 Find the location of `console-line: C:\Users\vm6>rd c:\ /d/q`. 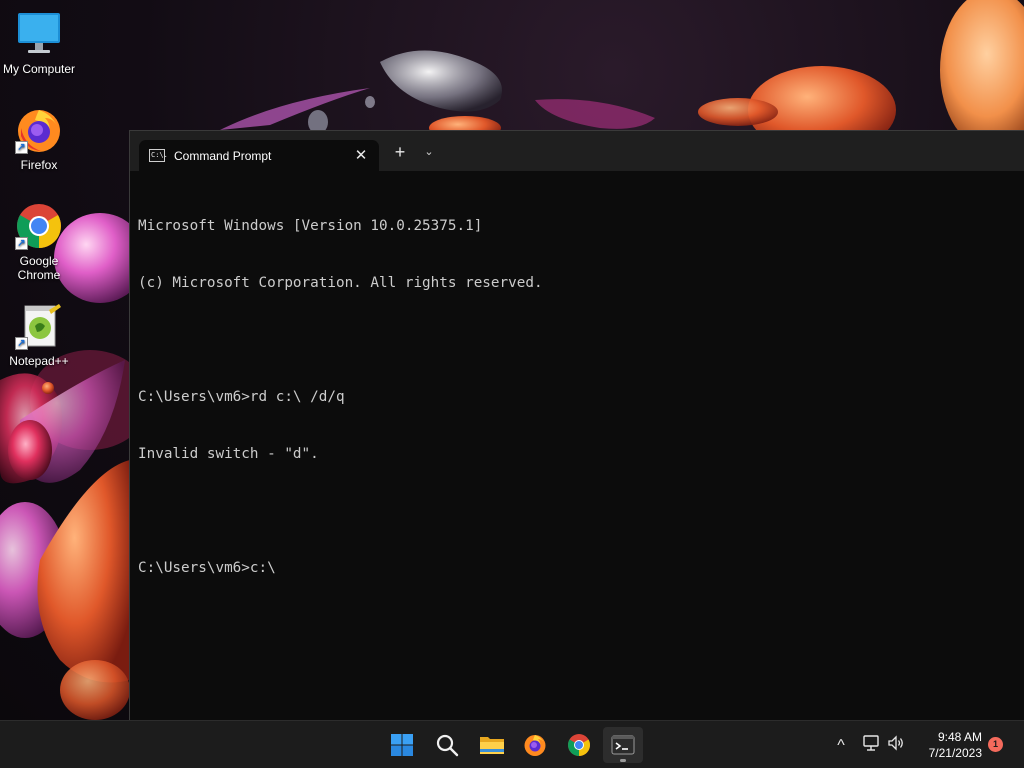

console-line: C:\Users\vm6>rd c:\ /d/q is located at coordinates (241, 397).